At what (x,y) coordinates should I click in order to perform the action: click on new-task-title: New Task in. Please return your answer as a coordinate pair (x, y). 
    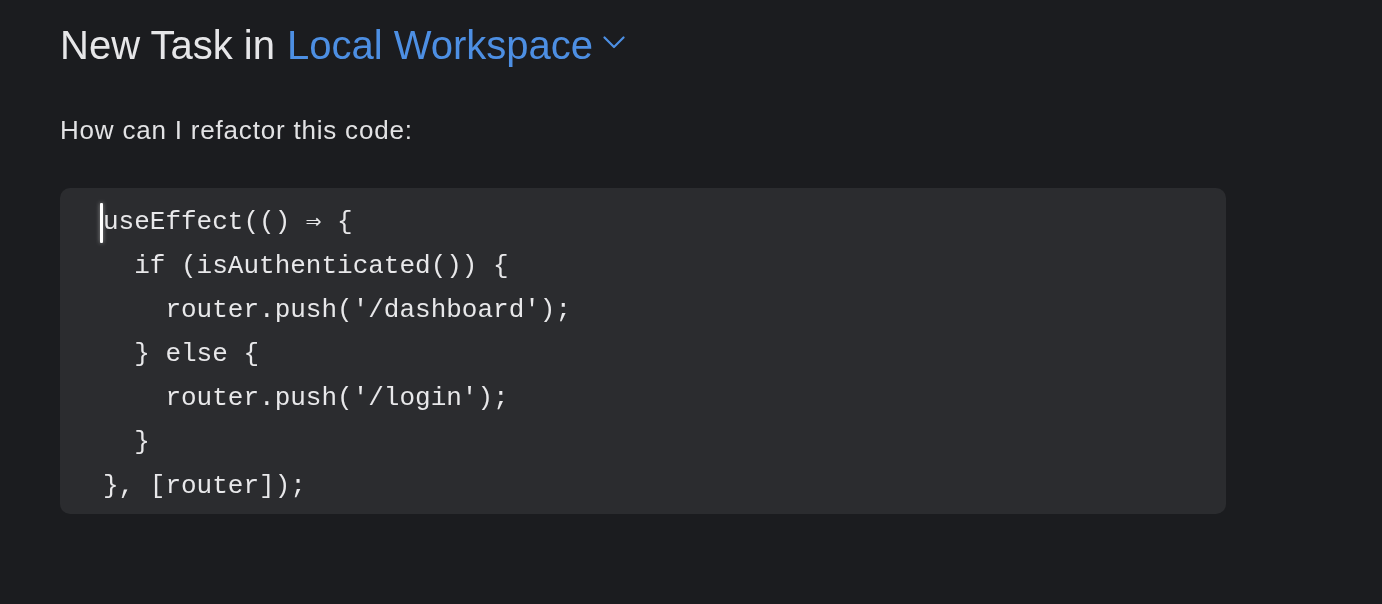
    Looking at the image, I should click on (167, 45).